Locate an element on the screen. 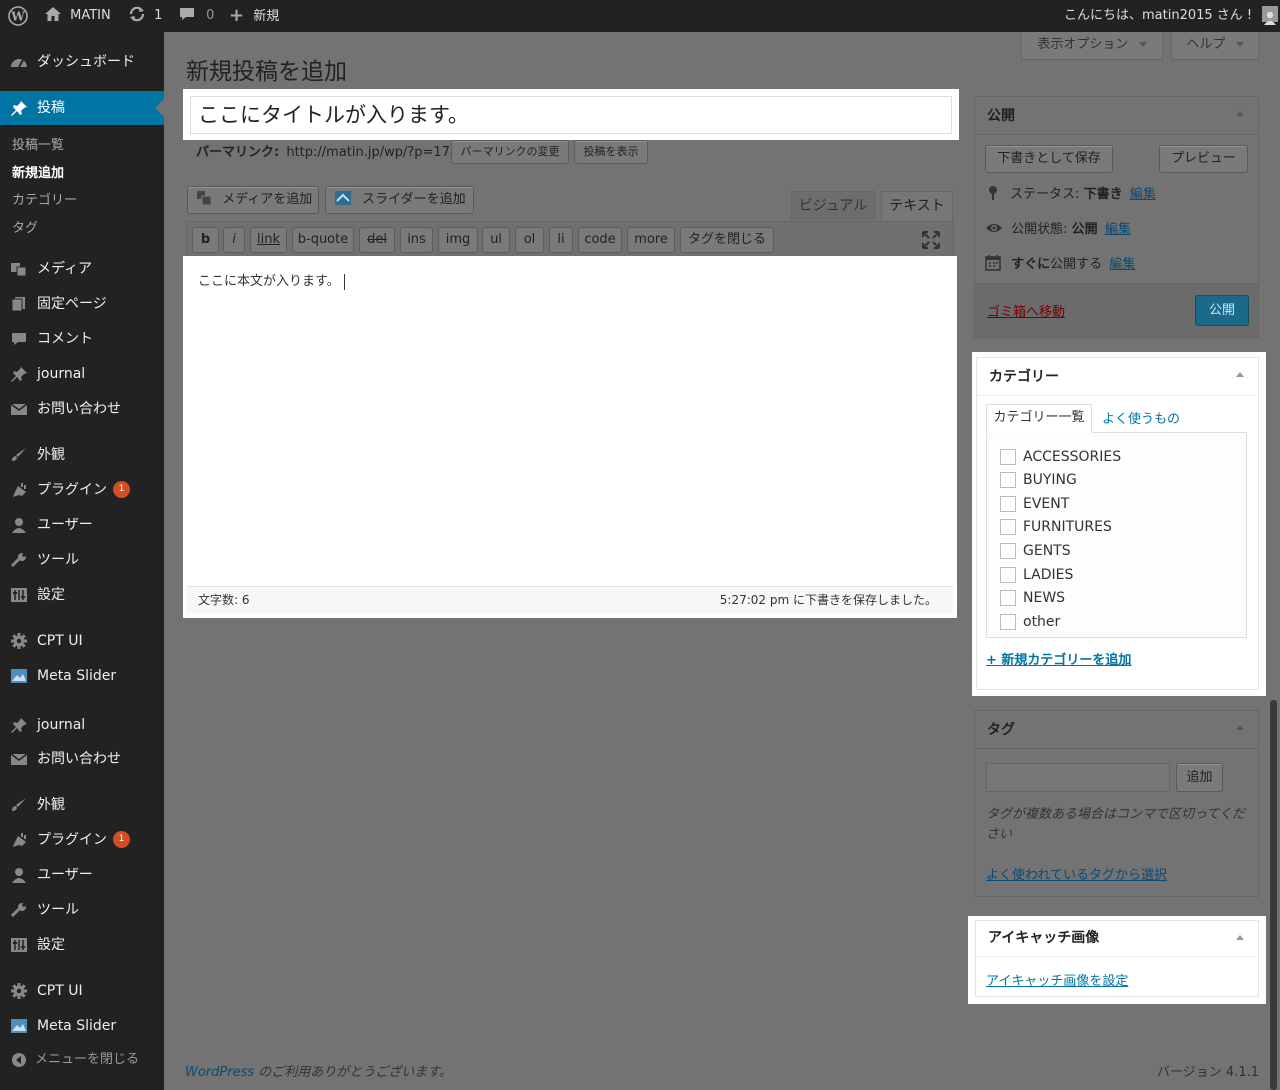 This screenshot has width=1280, height=1090. add-slider-button: スライダーを追加 is located at coordinates (399, 200).